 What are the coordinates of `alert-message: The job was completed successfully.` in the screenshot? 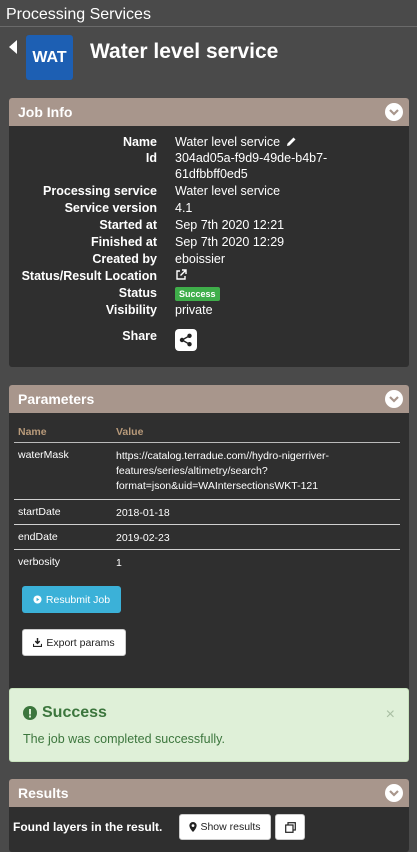 It's located at (124, 739).